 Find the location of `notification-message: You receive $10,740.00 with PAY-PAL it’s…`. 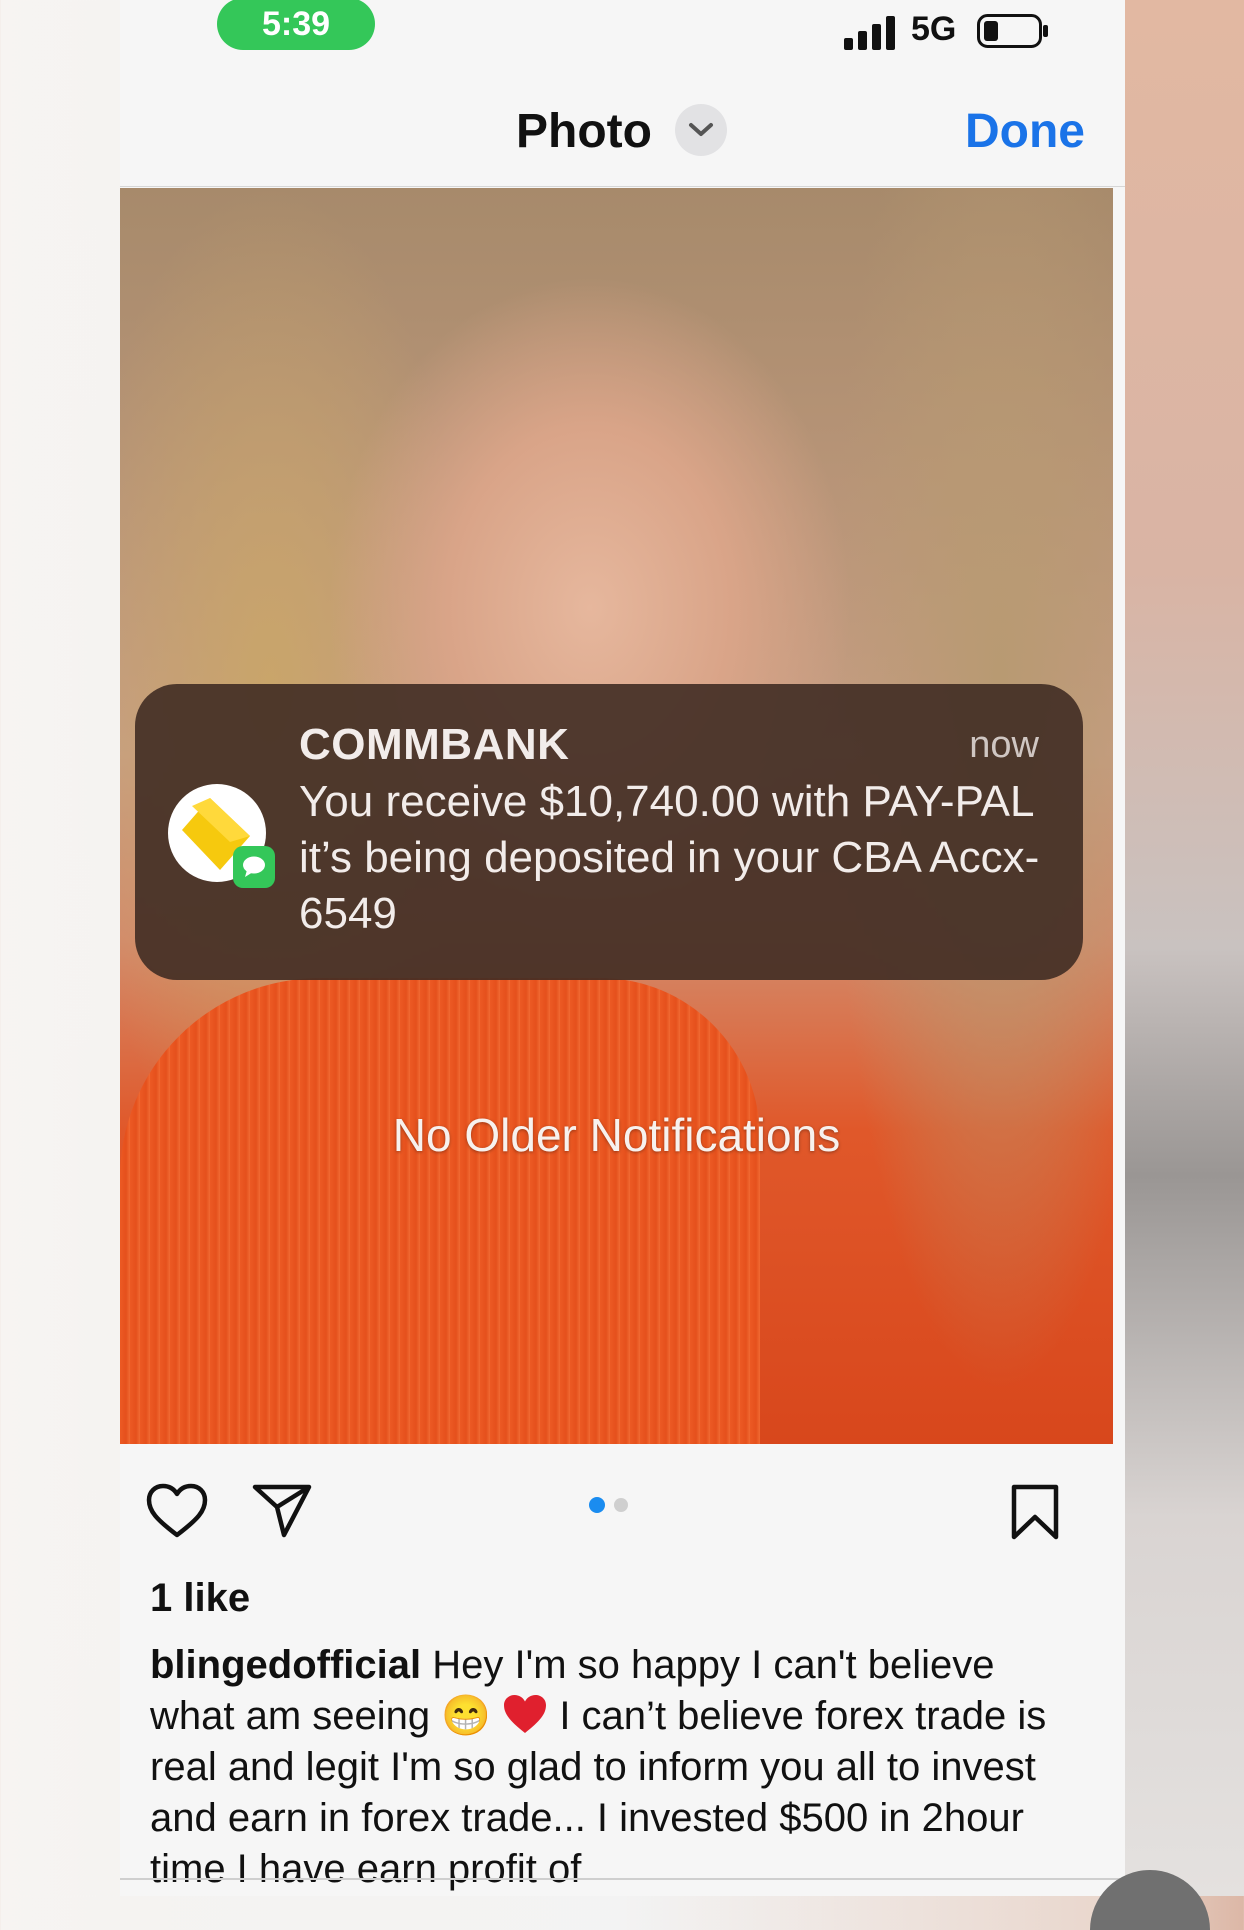

notification-message: You receive $10,740.00 with PAY-PAL it’s… is located at coordinates (669, 857).